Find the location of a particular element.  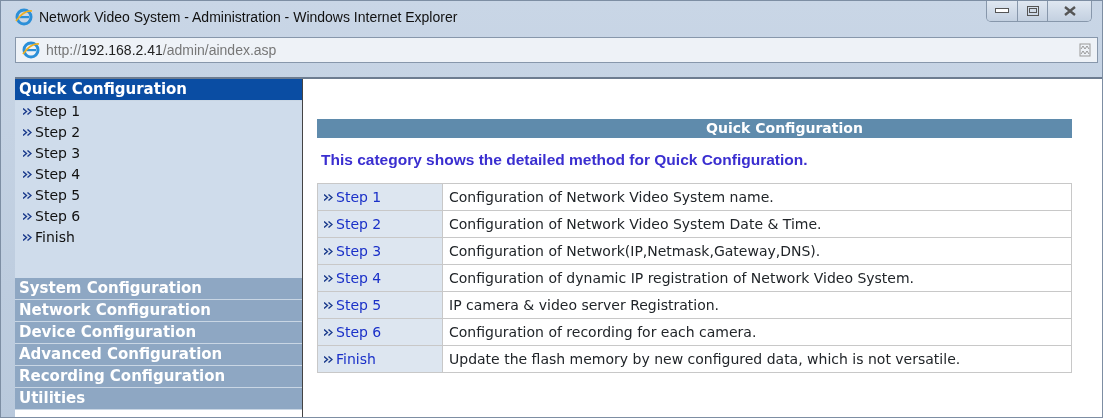

step-link: Step 6 is located at coordinates (353, 333).